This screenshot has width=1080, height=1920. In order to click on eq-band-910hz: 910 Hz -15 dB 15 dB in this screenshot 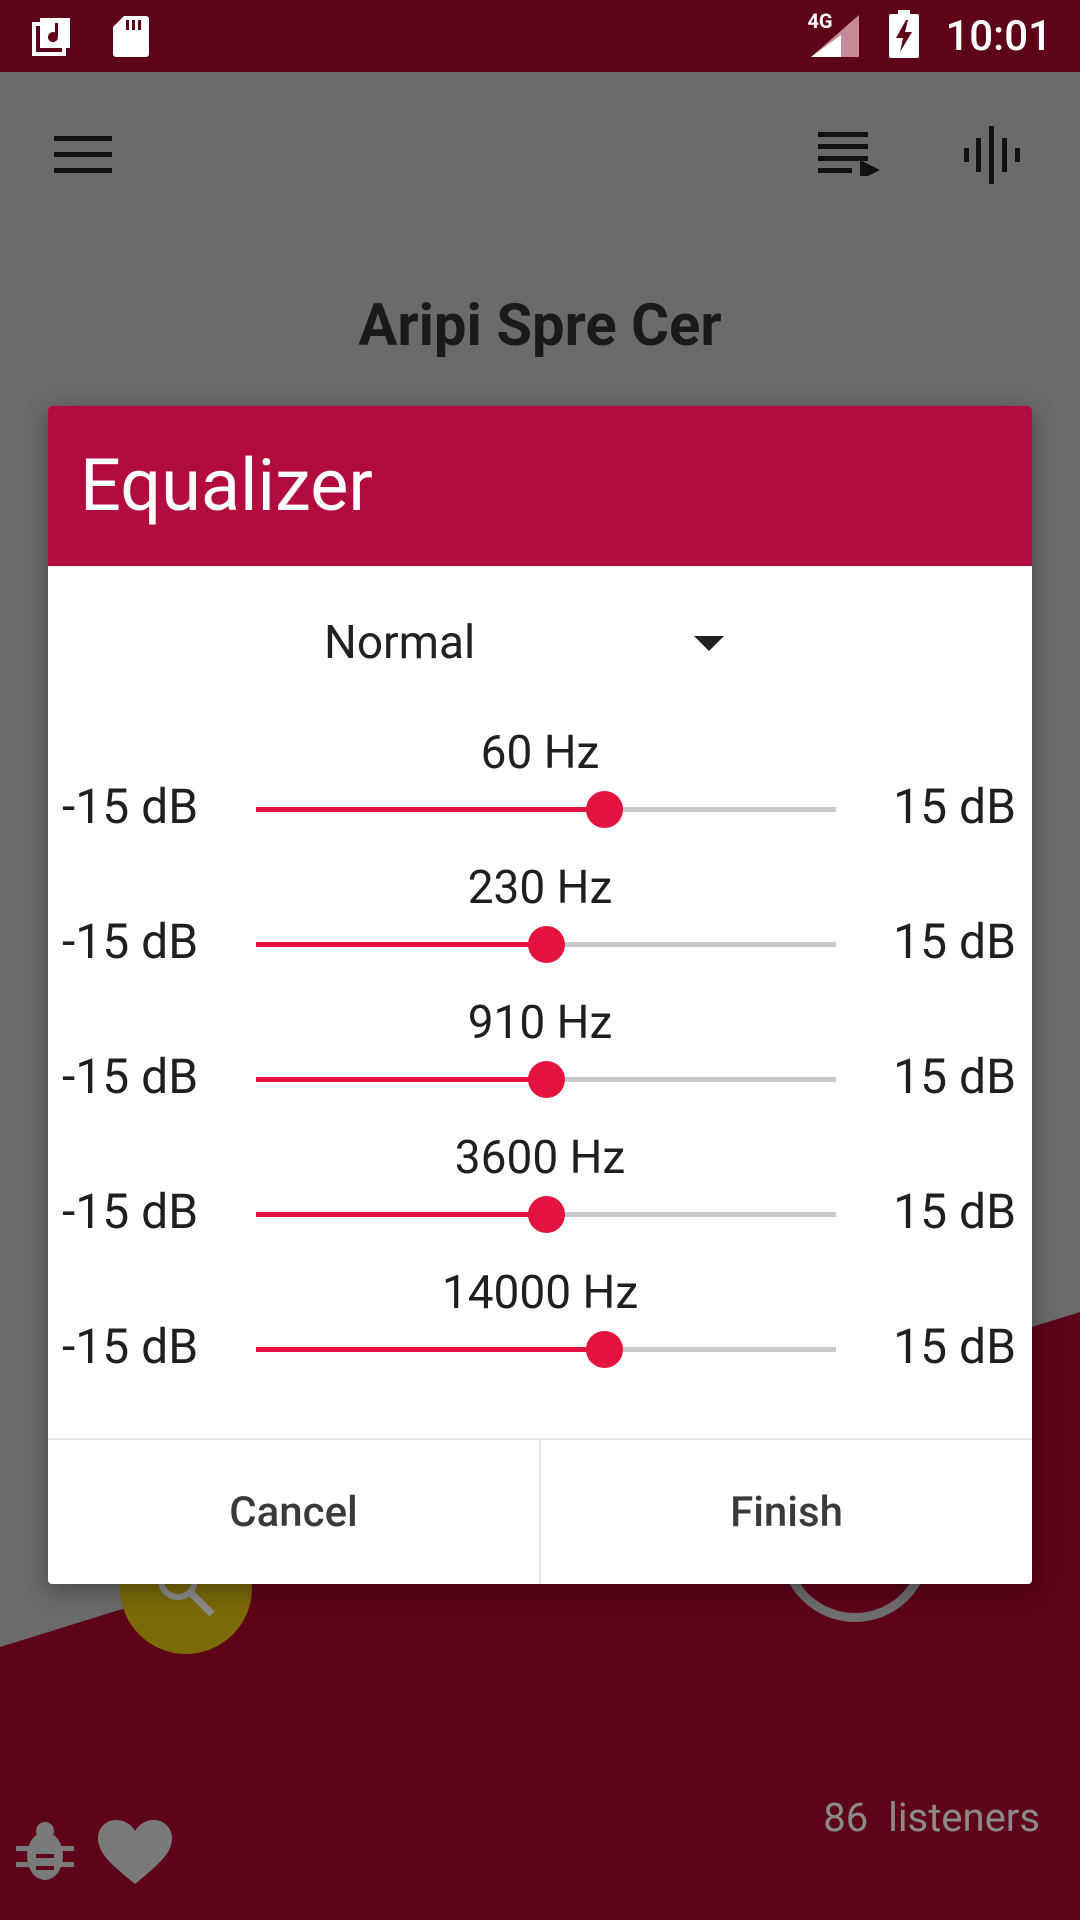, I will do `click(540, 1063)`.